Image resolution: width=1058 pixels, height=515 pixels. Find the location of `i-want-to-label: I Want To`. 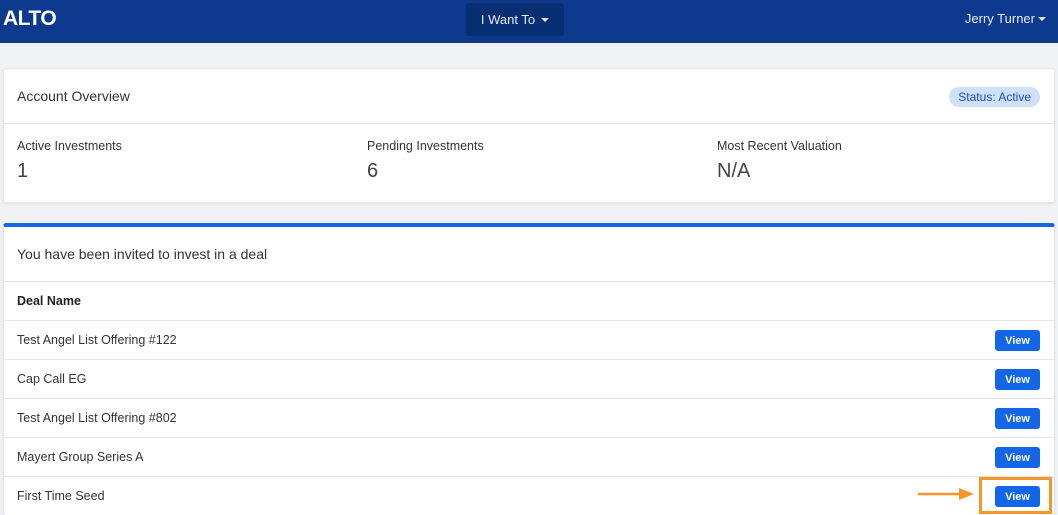

i-want-to-label: I Want To is located at coordinates (508, 19).